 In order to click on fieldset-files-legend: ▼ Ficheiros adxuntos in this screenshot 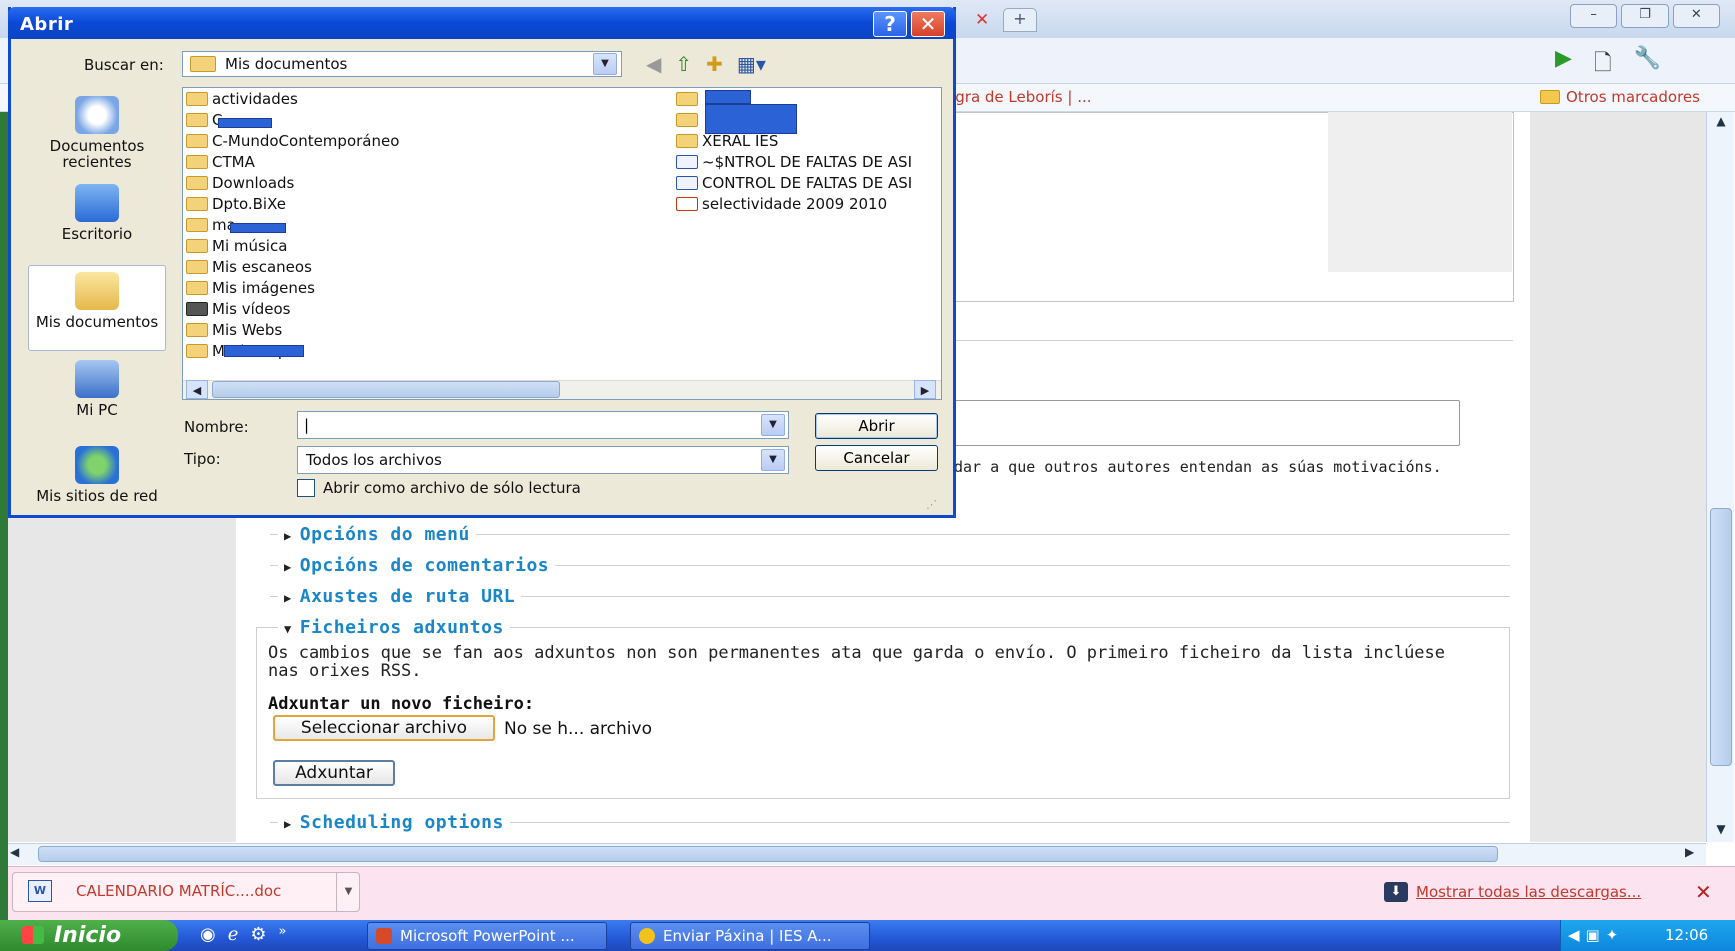, I will do `click(883, 627)`.